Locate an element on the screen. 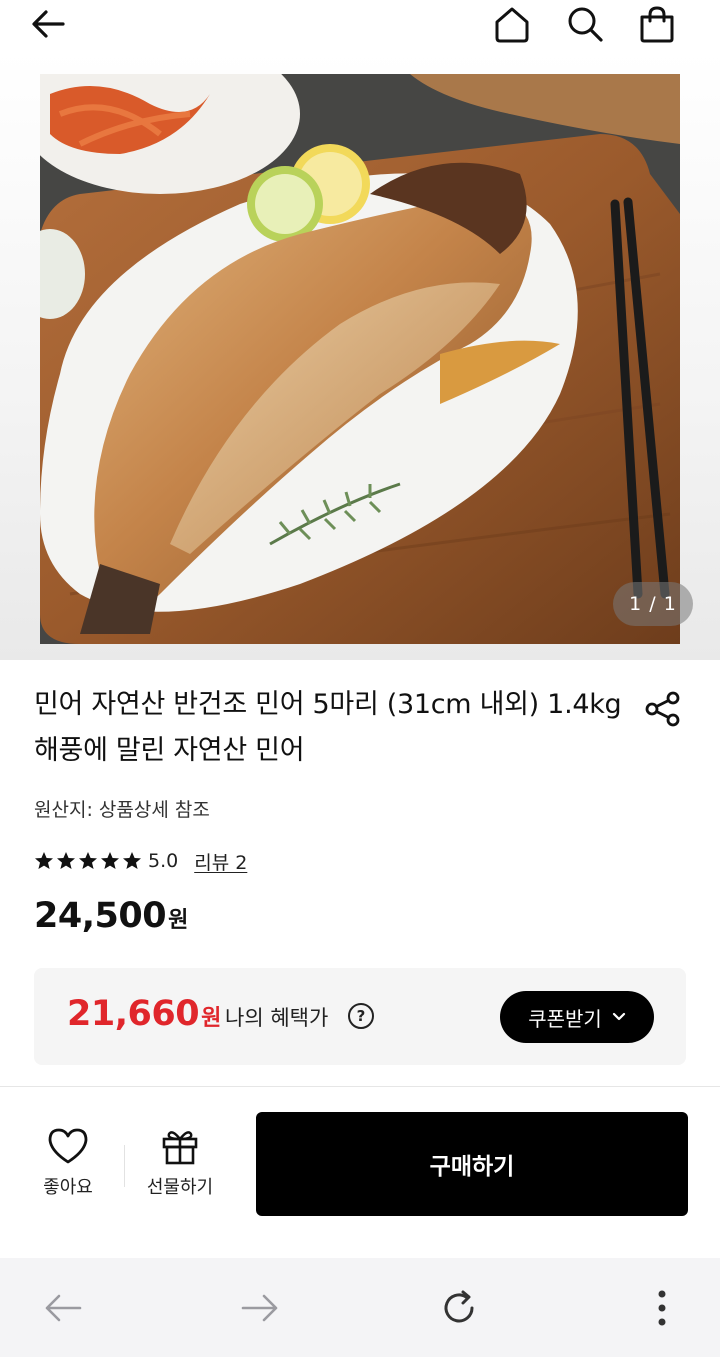 The height and width of the screenshot is (1357, 720). like-button: 좋아요 is located at coordinates (68, 1163).